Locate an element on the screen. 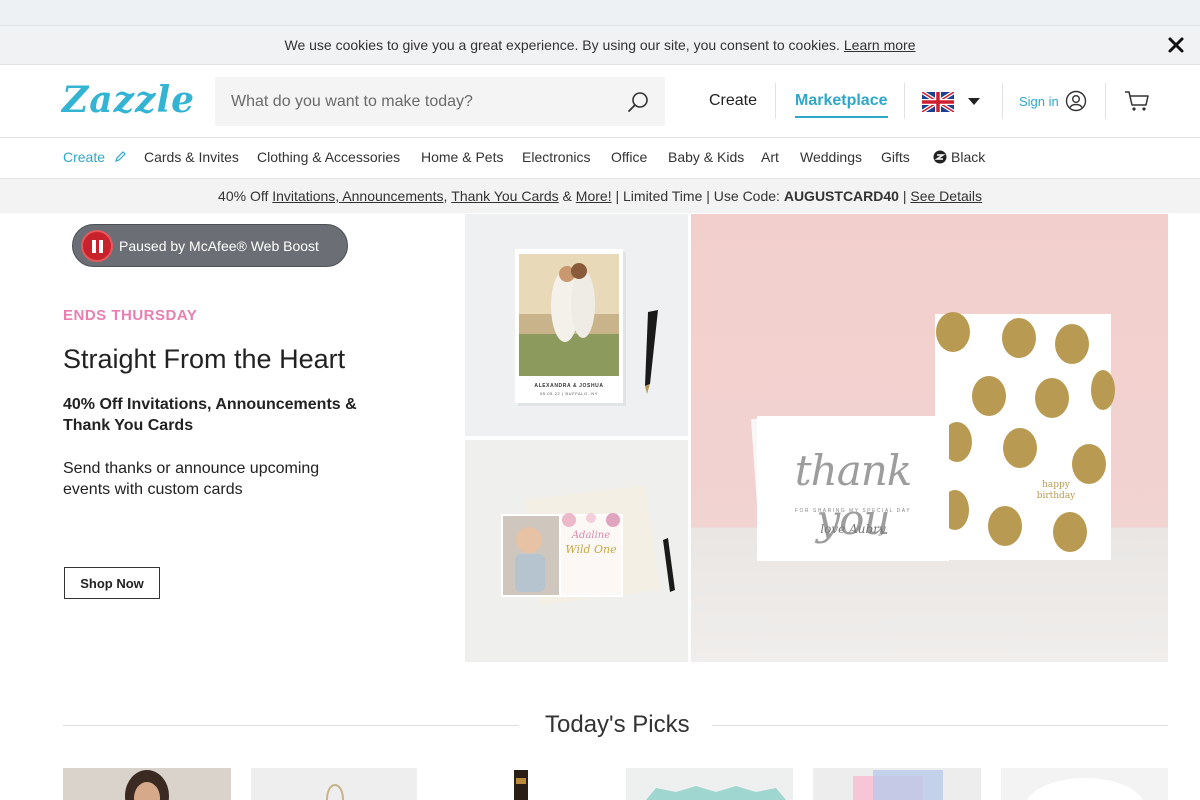  mcafee-status-text: Paused by McAfee® Web Boost is located at coordinates (219, 246).